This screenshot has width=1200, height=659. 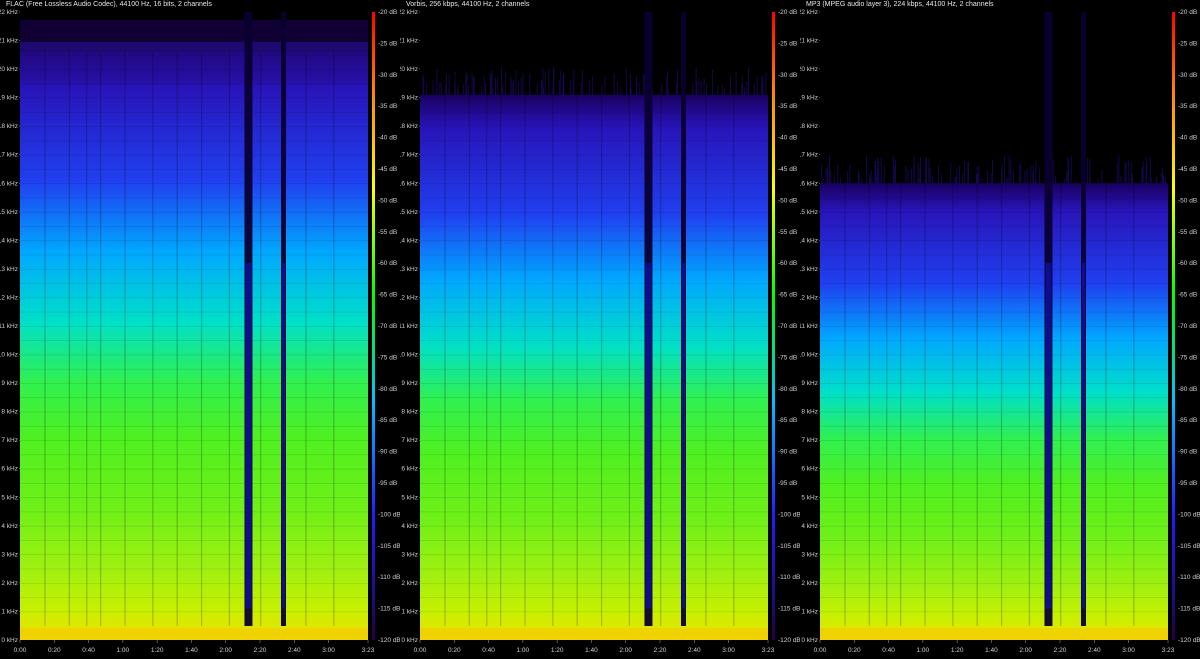 I want to click on db-tick-label: -80 dB, so click(x=387, y=389).